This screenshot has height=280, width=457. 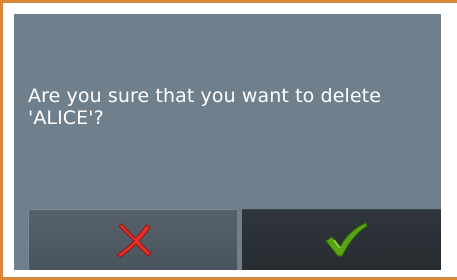 I want to click on confirm-button, so click(x=346, y=239).